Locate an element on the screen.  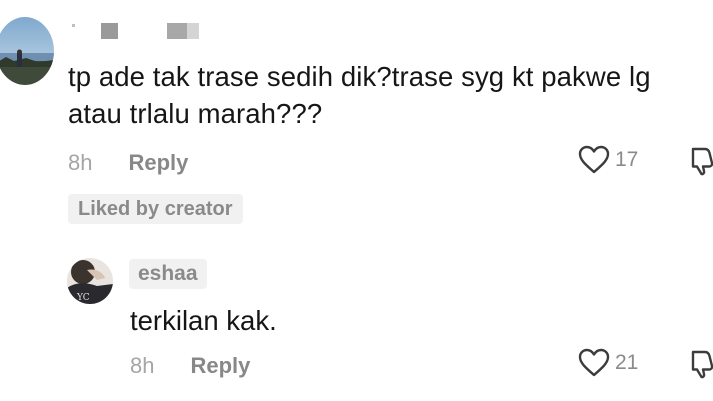
like-count: 17 is located at coordinates (627, 159).